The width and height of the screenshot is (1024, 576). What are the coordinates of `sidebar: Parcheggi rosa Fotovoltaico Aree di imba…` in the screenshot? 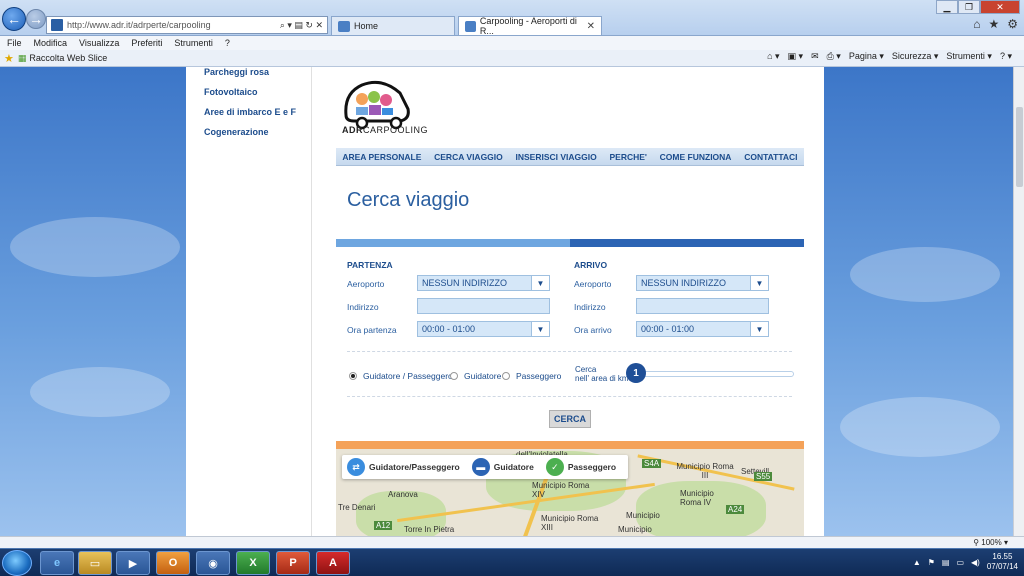 It's located at (249, 301).